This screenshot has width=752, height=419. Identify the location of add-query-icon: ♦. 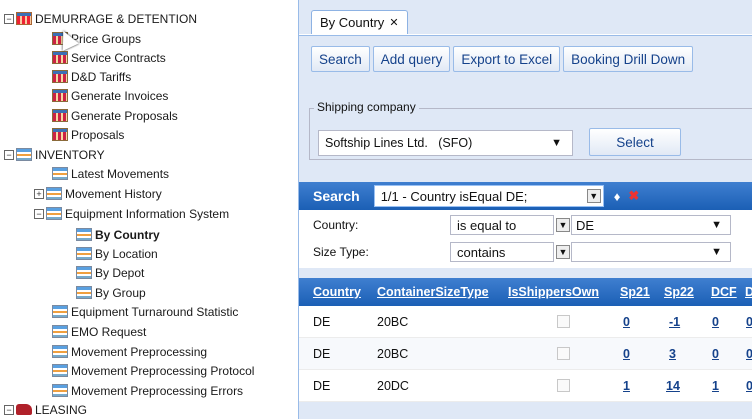
(617, 196).